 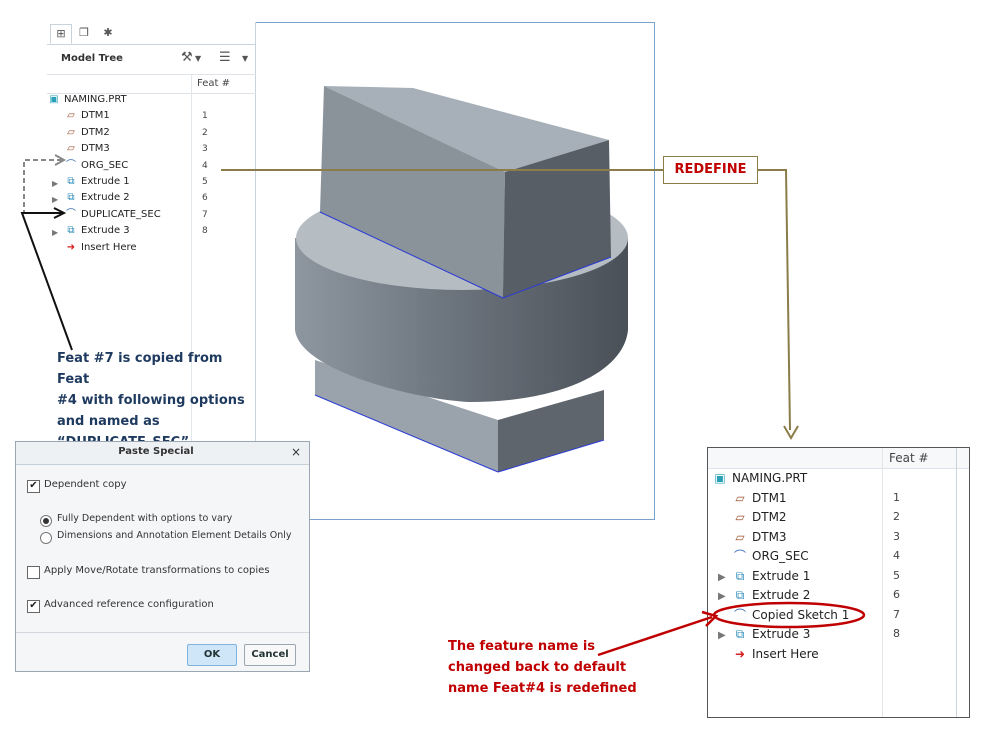 I want to click on advanced-ref-checkbox: ✔, so click(x=33, y=606).